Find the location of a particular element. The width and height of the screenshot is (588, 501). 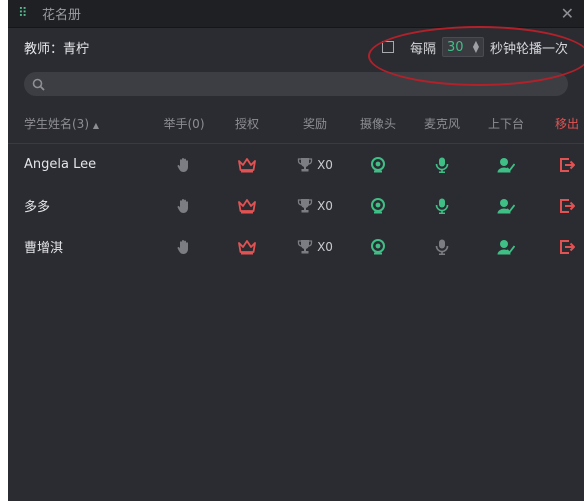

every-label: 每隔 is located at coordinates (422, 49).